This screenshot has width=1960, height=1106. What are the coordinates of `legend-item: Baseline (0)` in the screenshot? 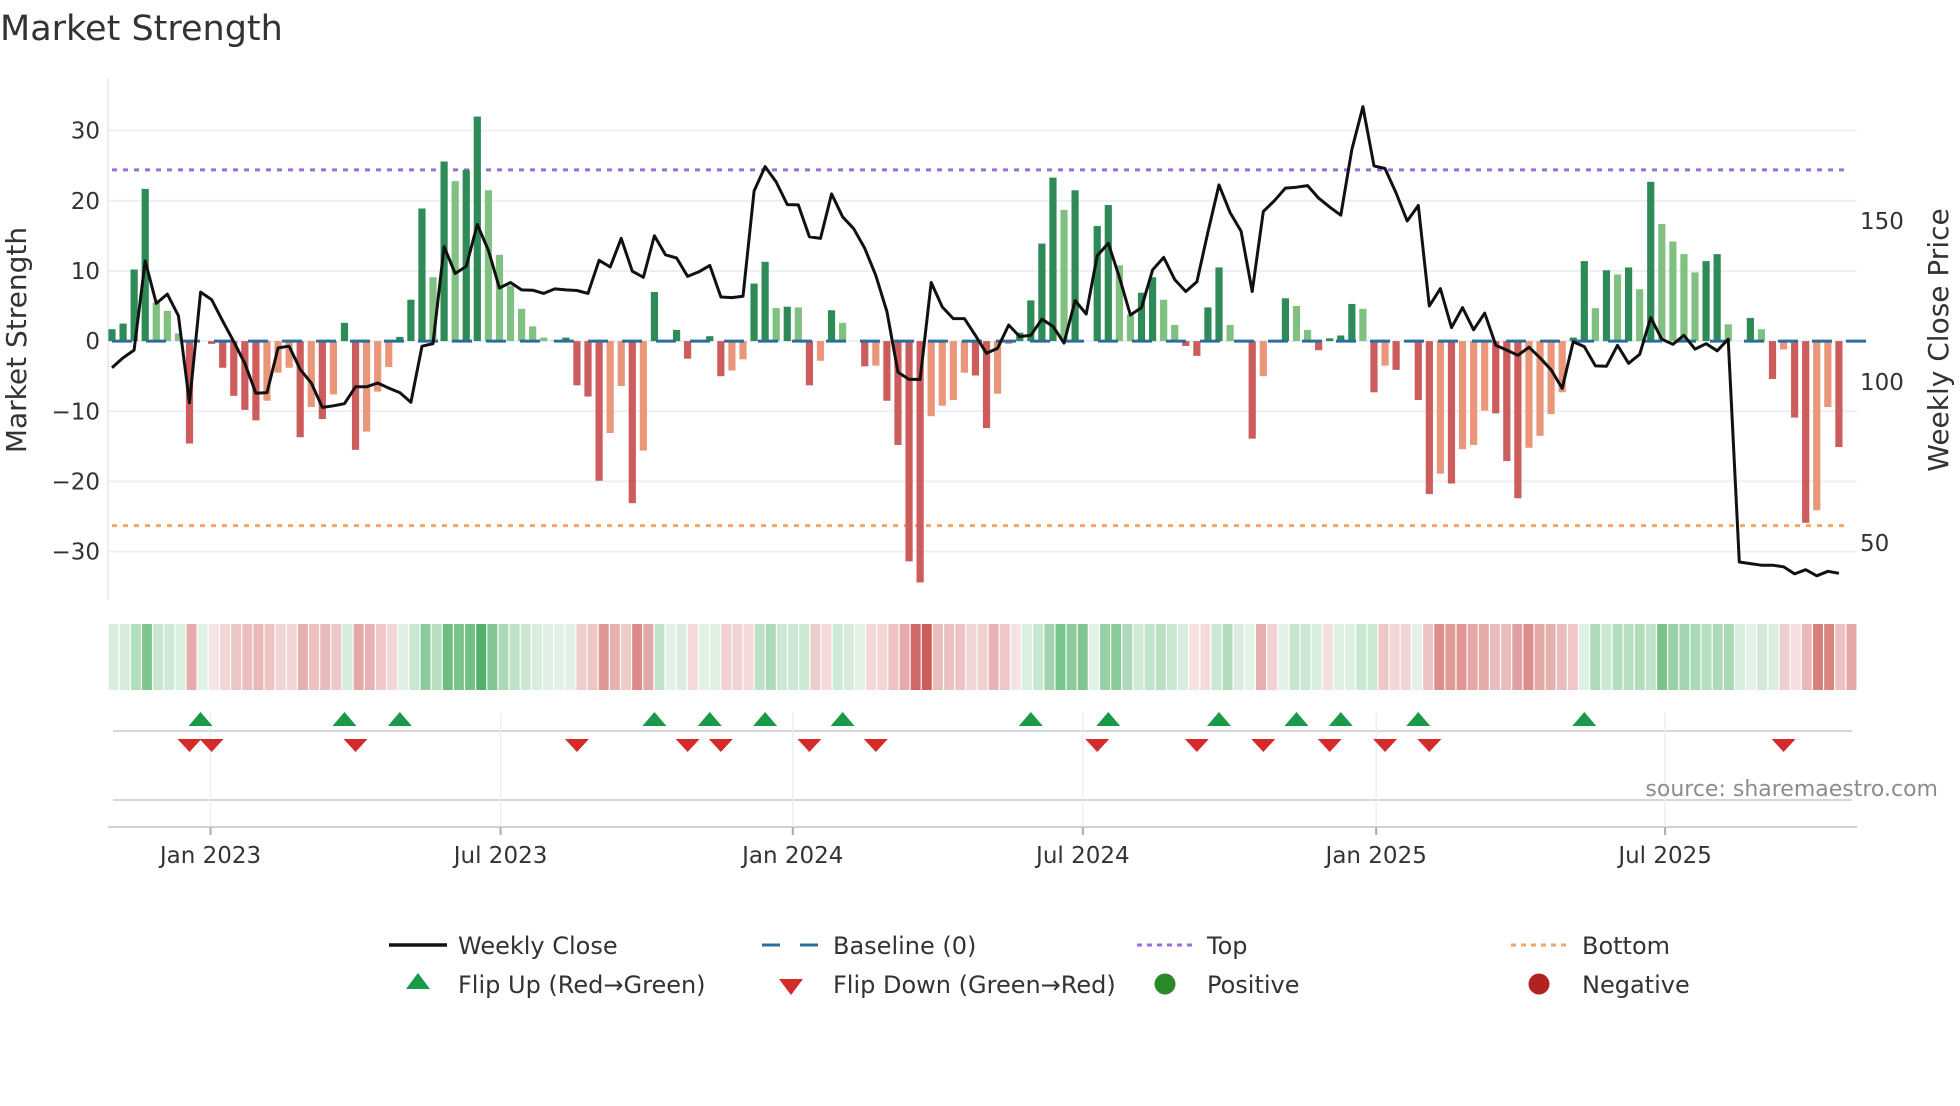 It's located at (869, 946).